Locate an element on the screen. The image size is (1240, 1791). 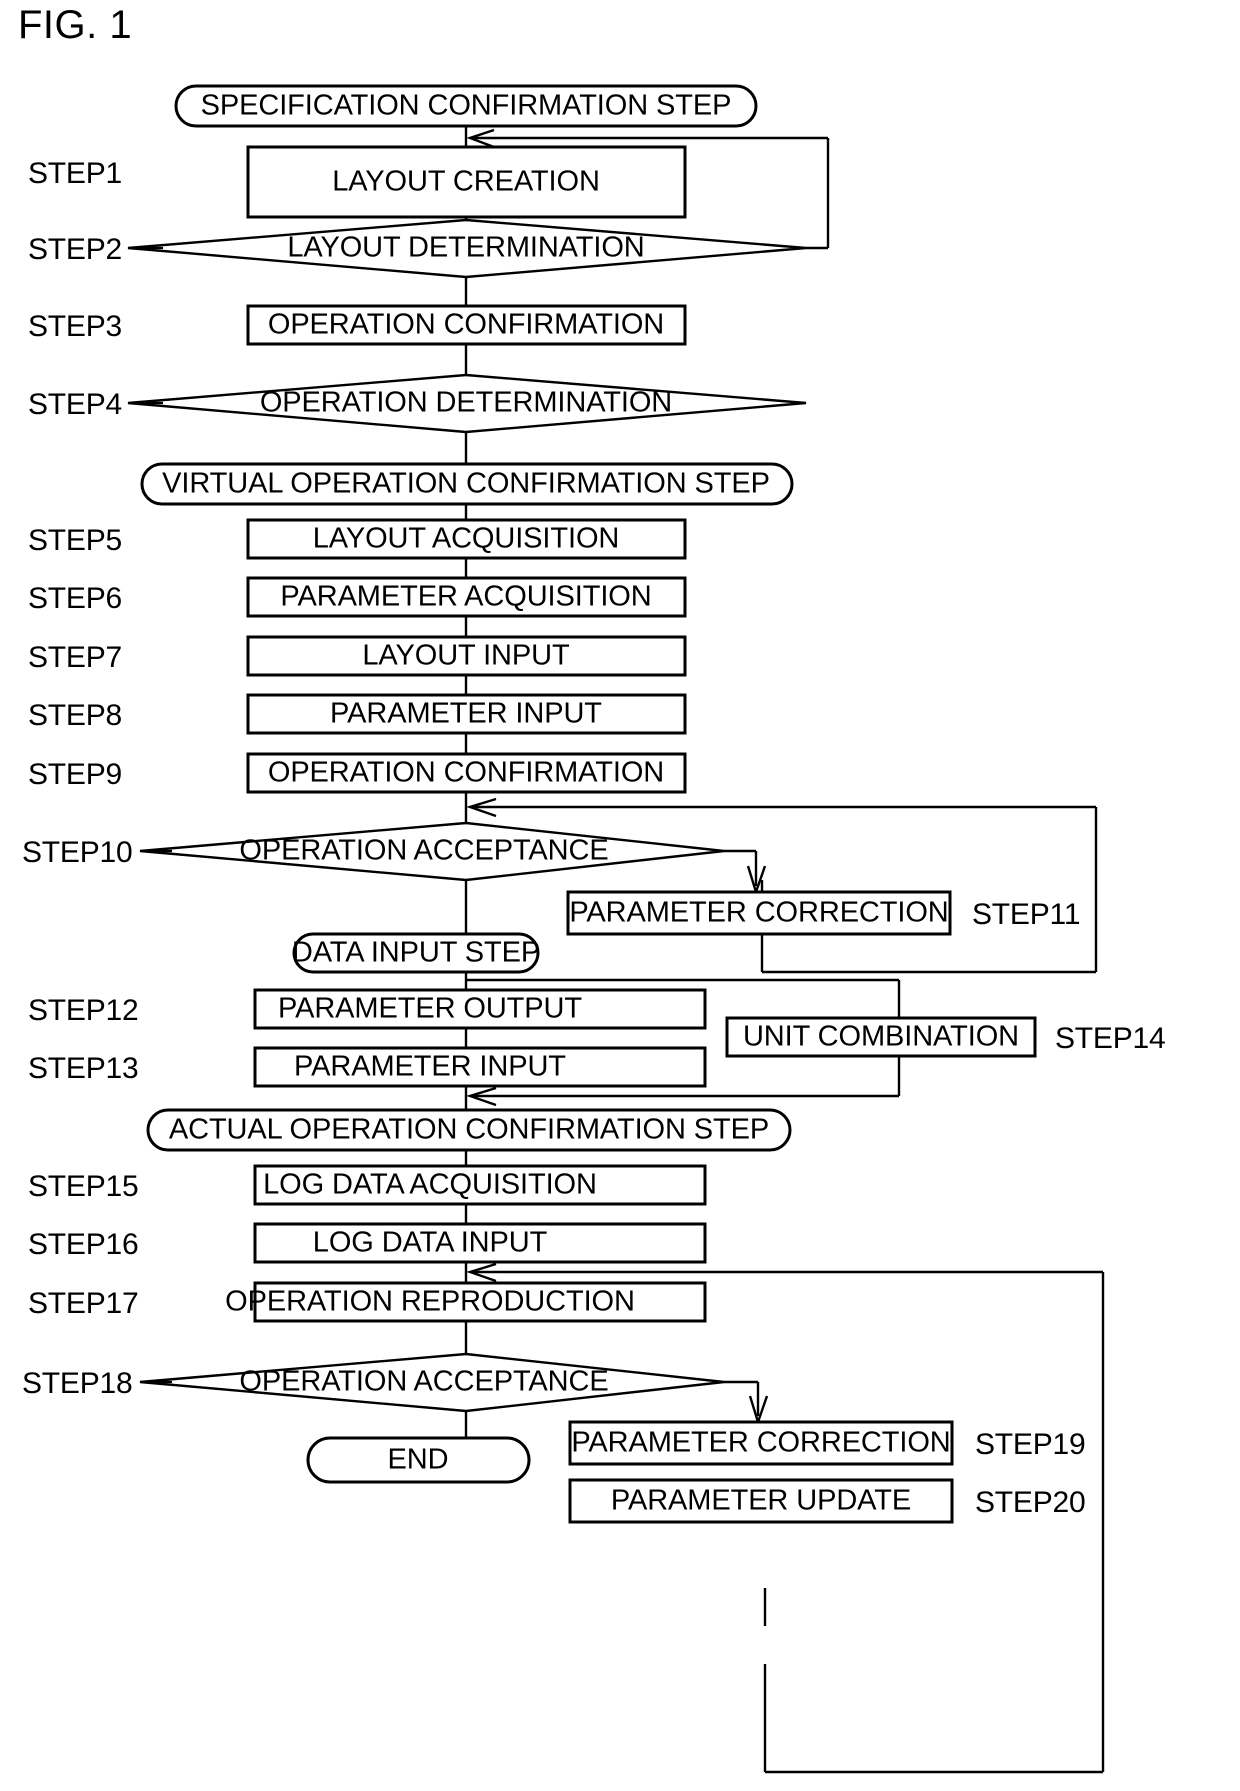
node-label-parameter-correction-1: PARAMETER CORRECTION is located at coordinates (758, 913).